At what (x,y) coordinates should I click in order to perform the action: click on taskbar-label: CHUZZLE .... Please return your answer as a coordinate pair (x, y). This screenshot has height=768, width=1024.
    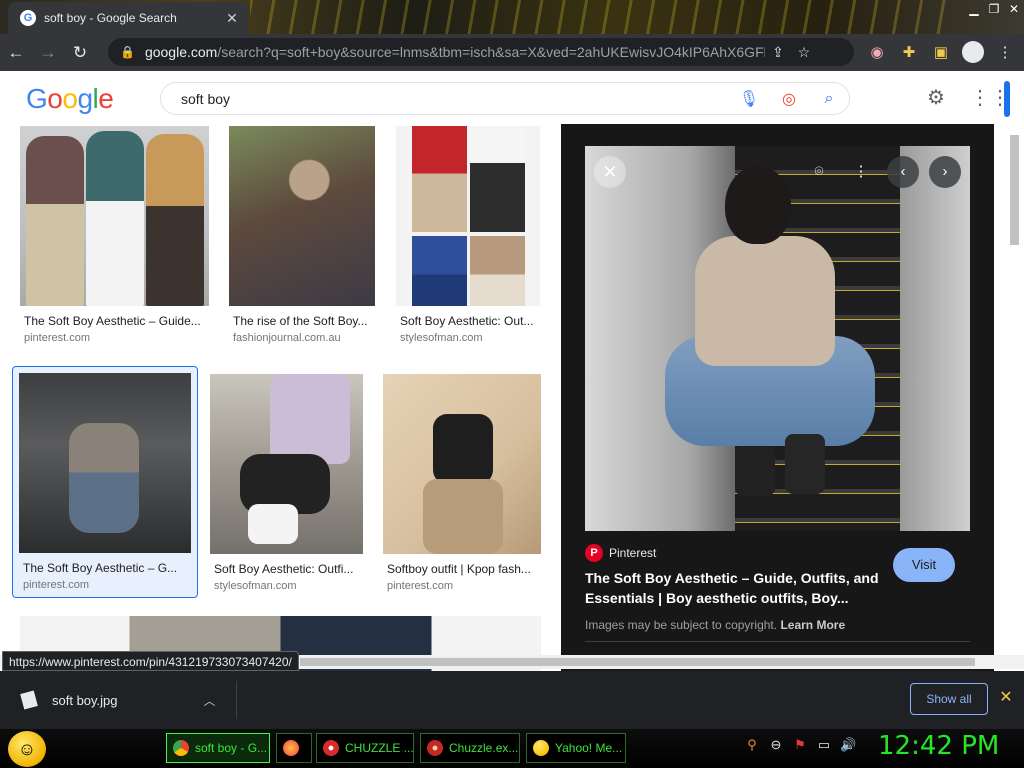
    Looking at the image, I should click on (379, 748).